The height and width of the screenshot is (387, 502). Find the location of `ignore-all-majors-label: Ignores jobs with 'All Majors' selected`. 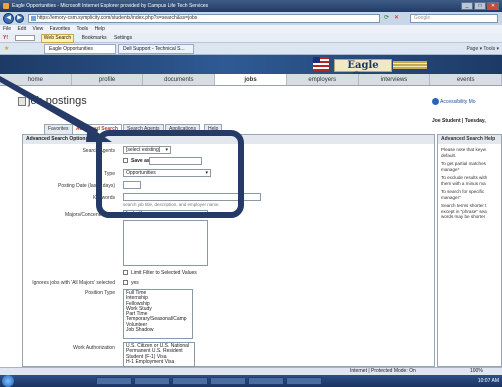

ignore-all-majors-label: Ignores jobs with 'All Majors' selected is located at coordinates (73, 283).